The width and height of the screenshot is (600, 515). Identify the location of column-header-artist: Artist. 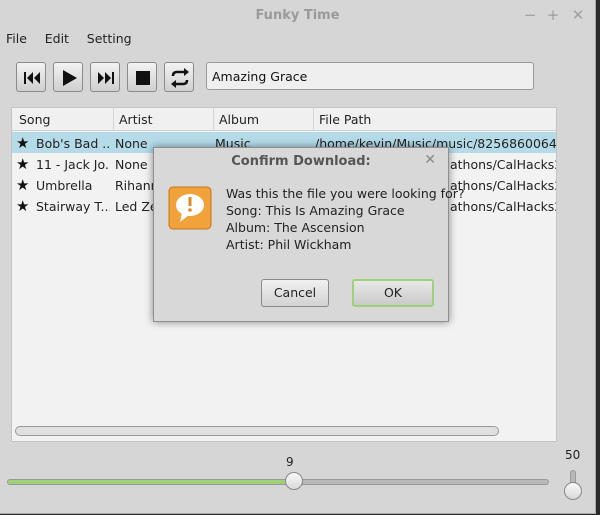
(135, 119).